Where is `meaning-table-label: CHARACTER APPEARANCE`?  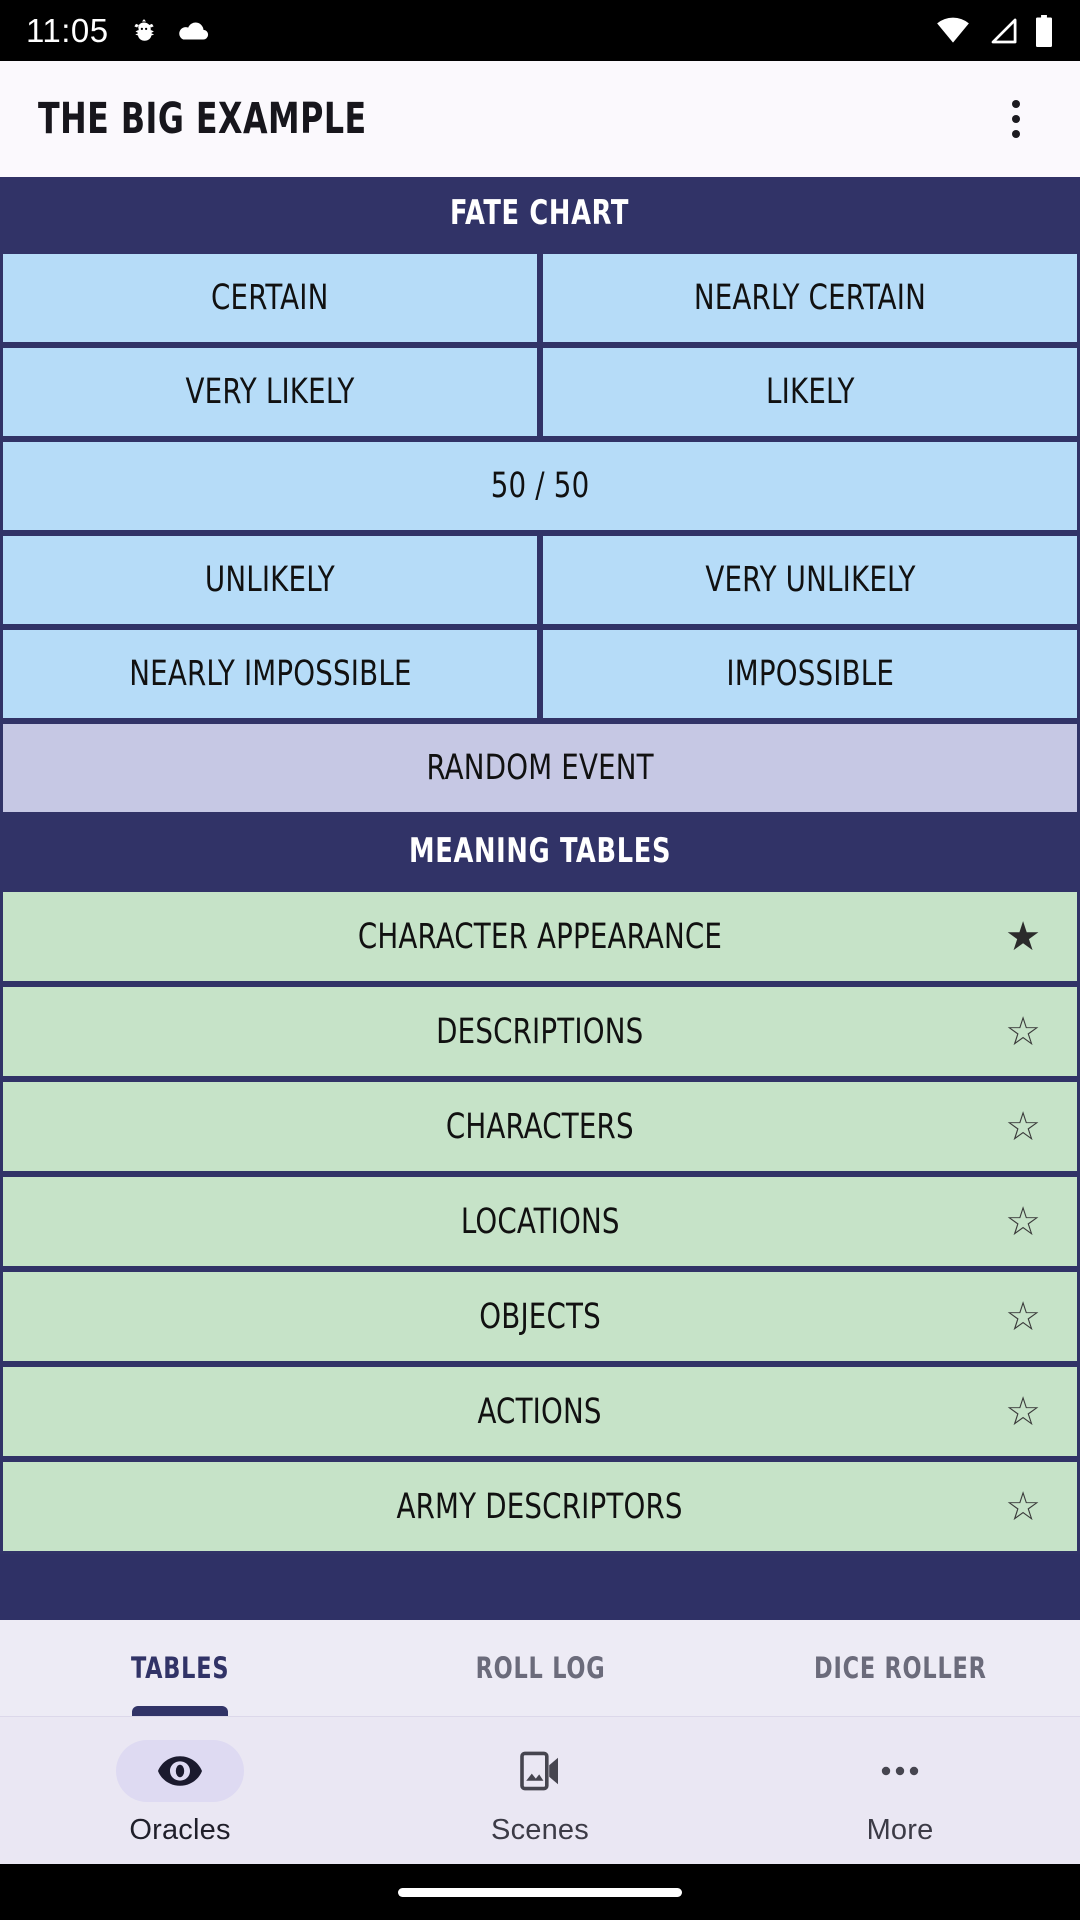
meaning-table-label: CHARACTER APPEARANCE is located at coordinates (540, 936).